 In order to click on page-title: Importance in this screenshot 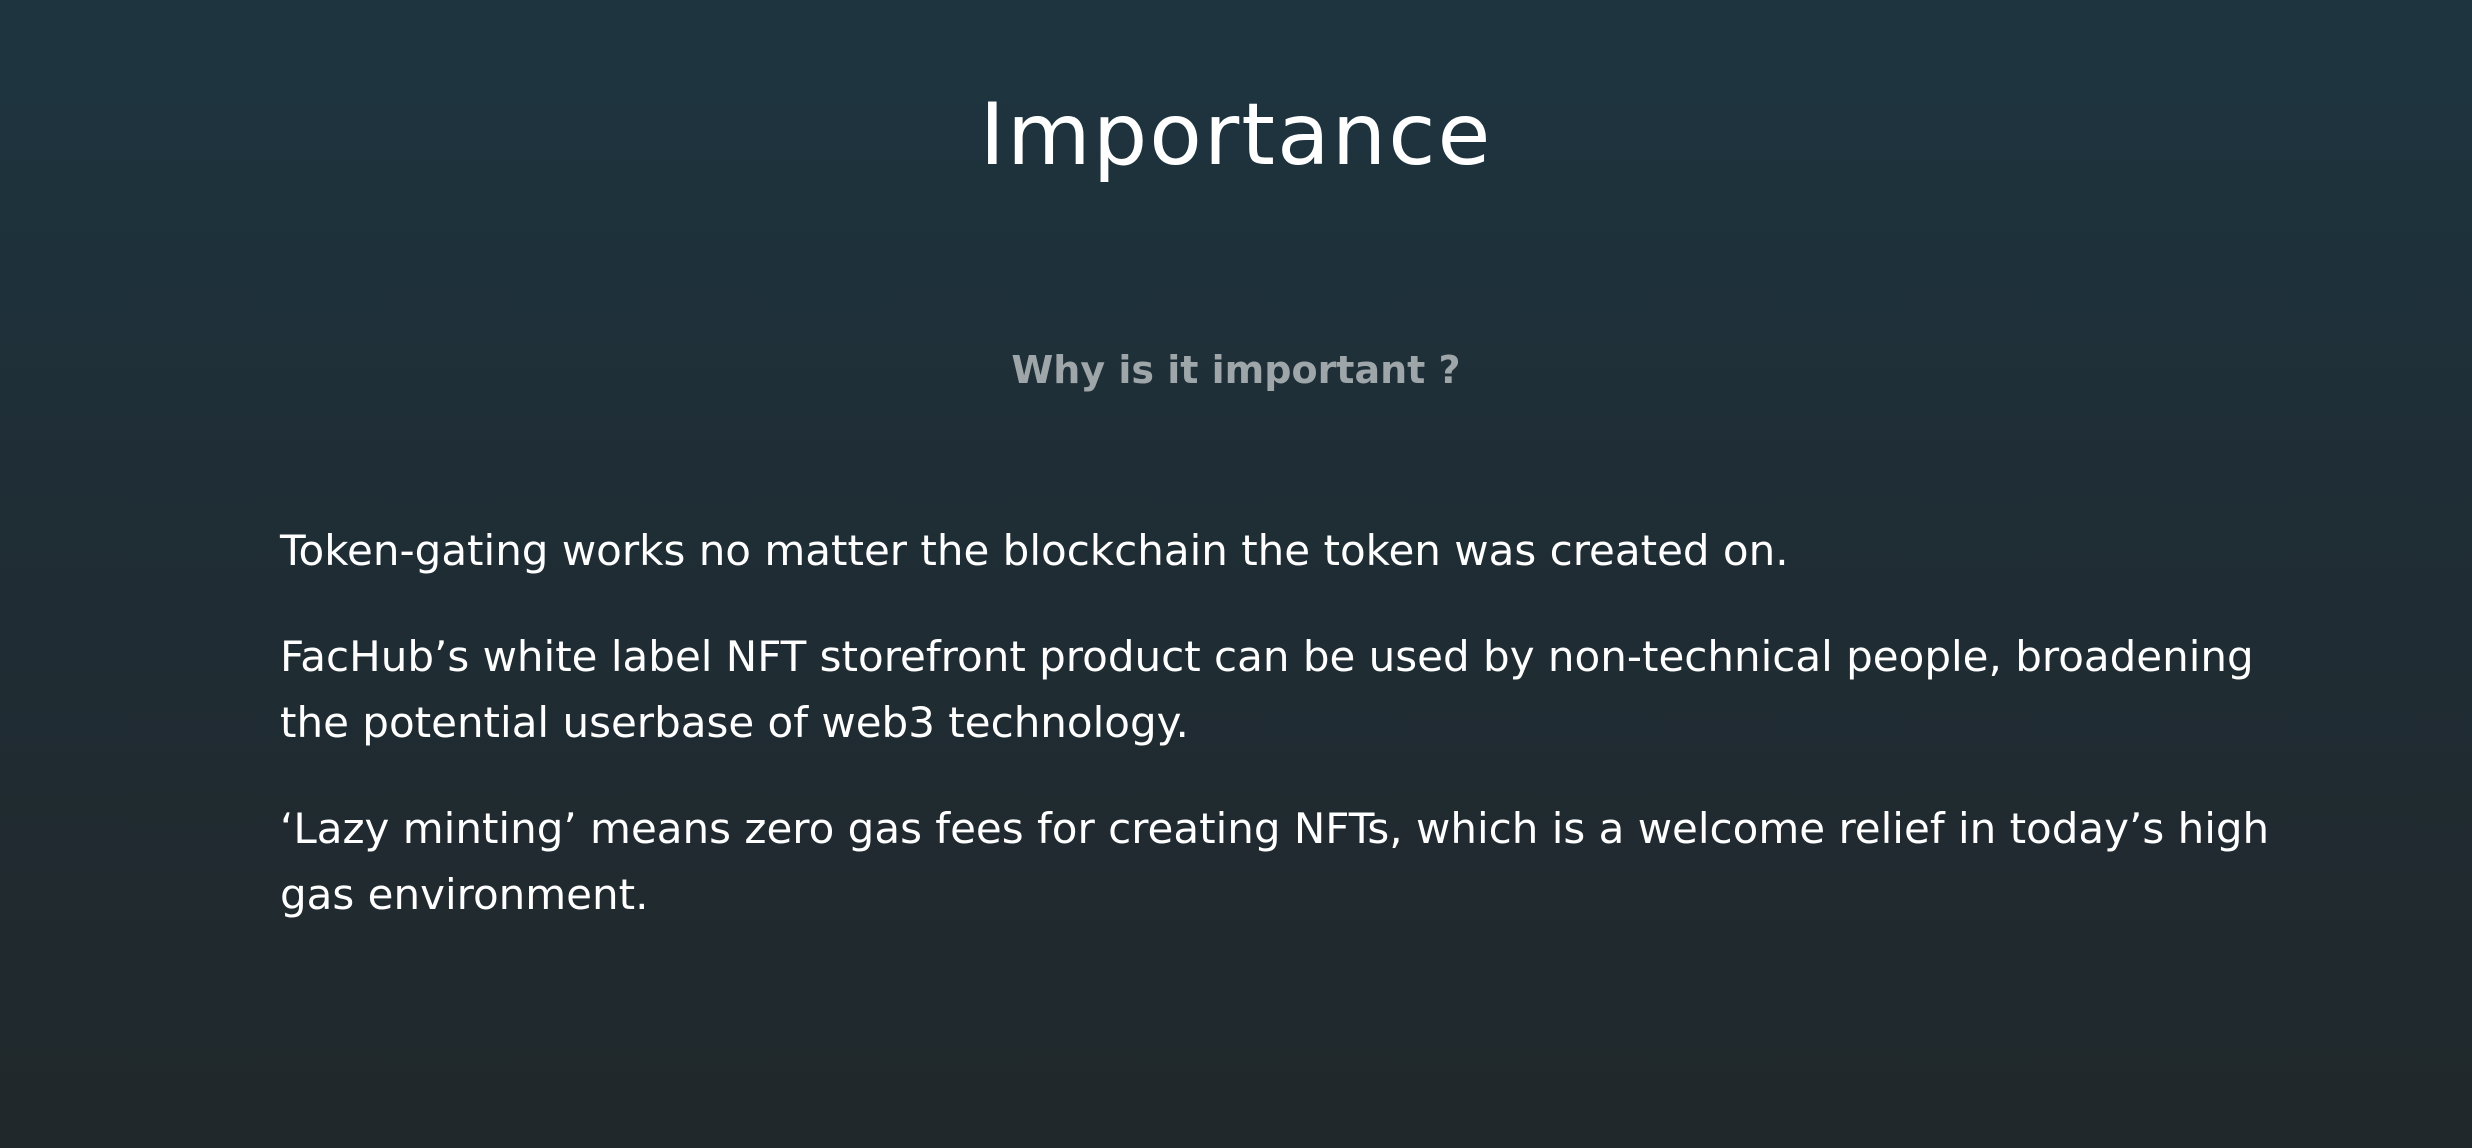, I will do `click(1236, 135)`.